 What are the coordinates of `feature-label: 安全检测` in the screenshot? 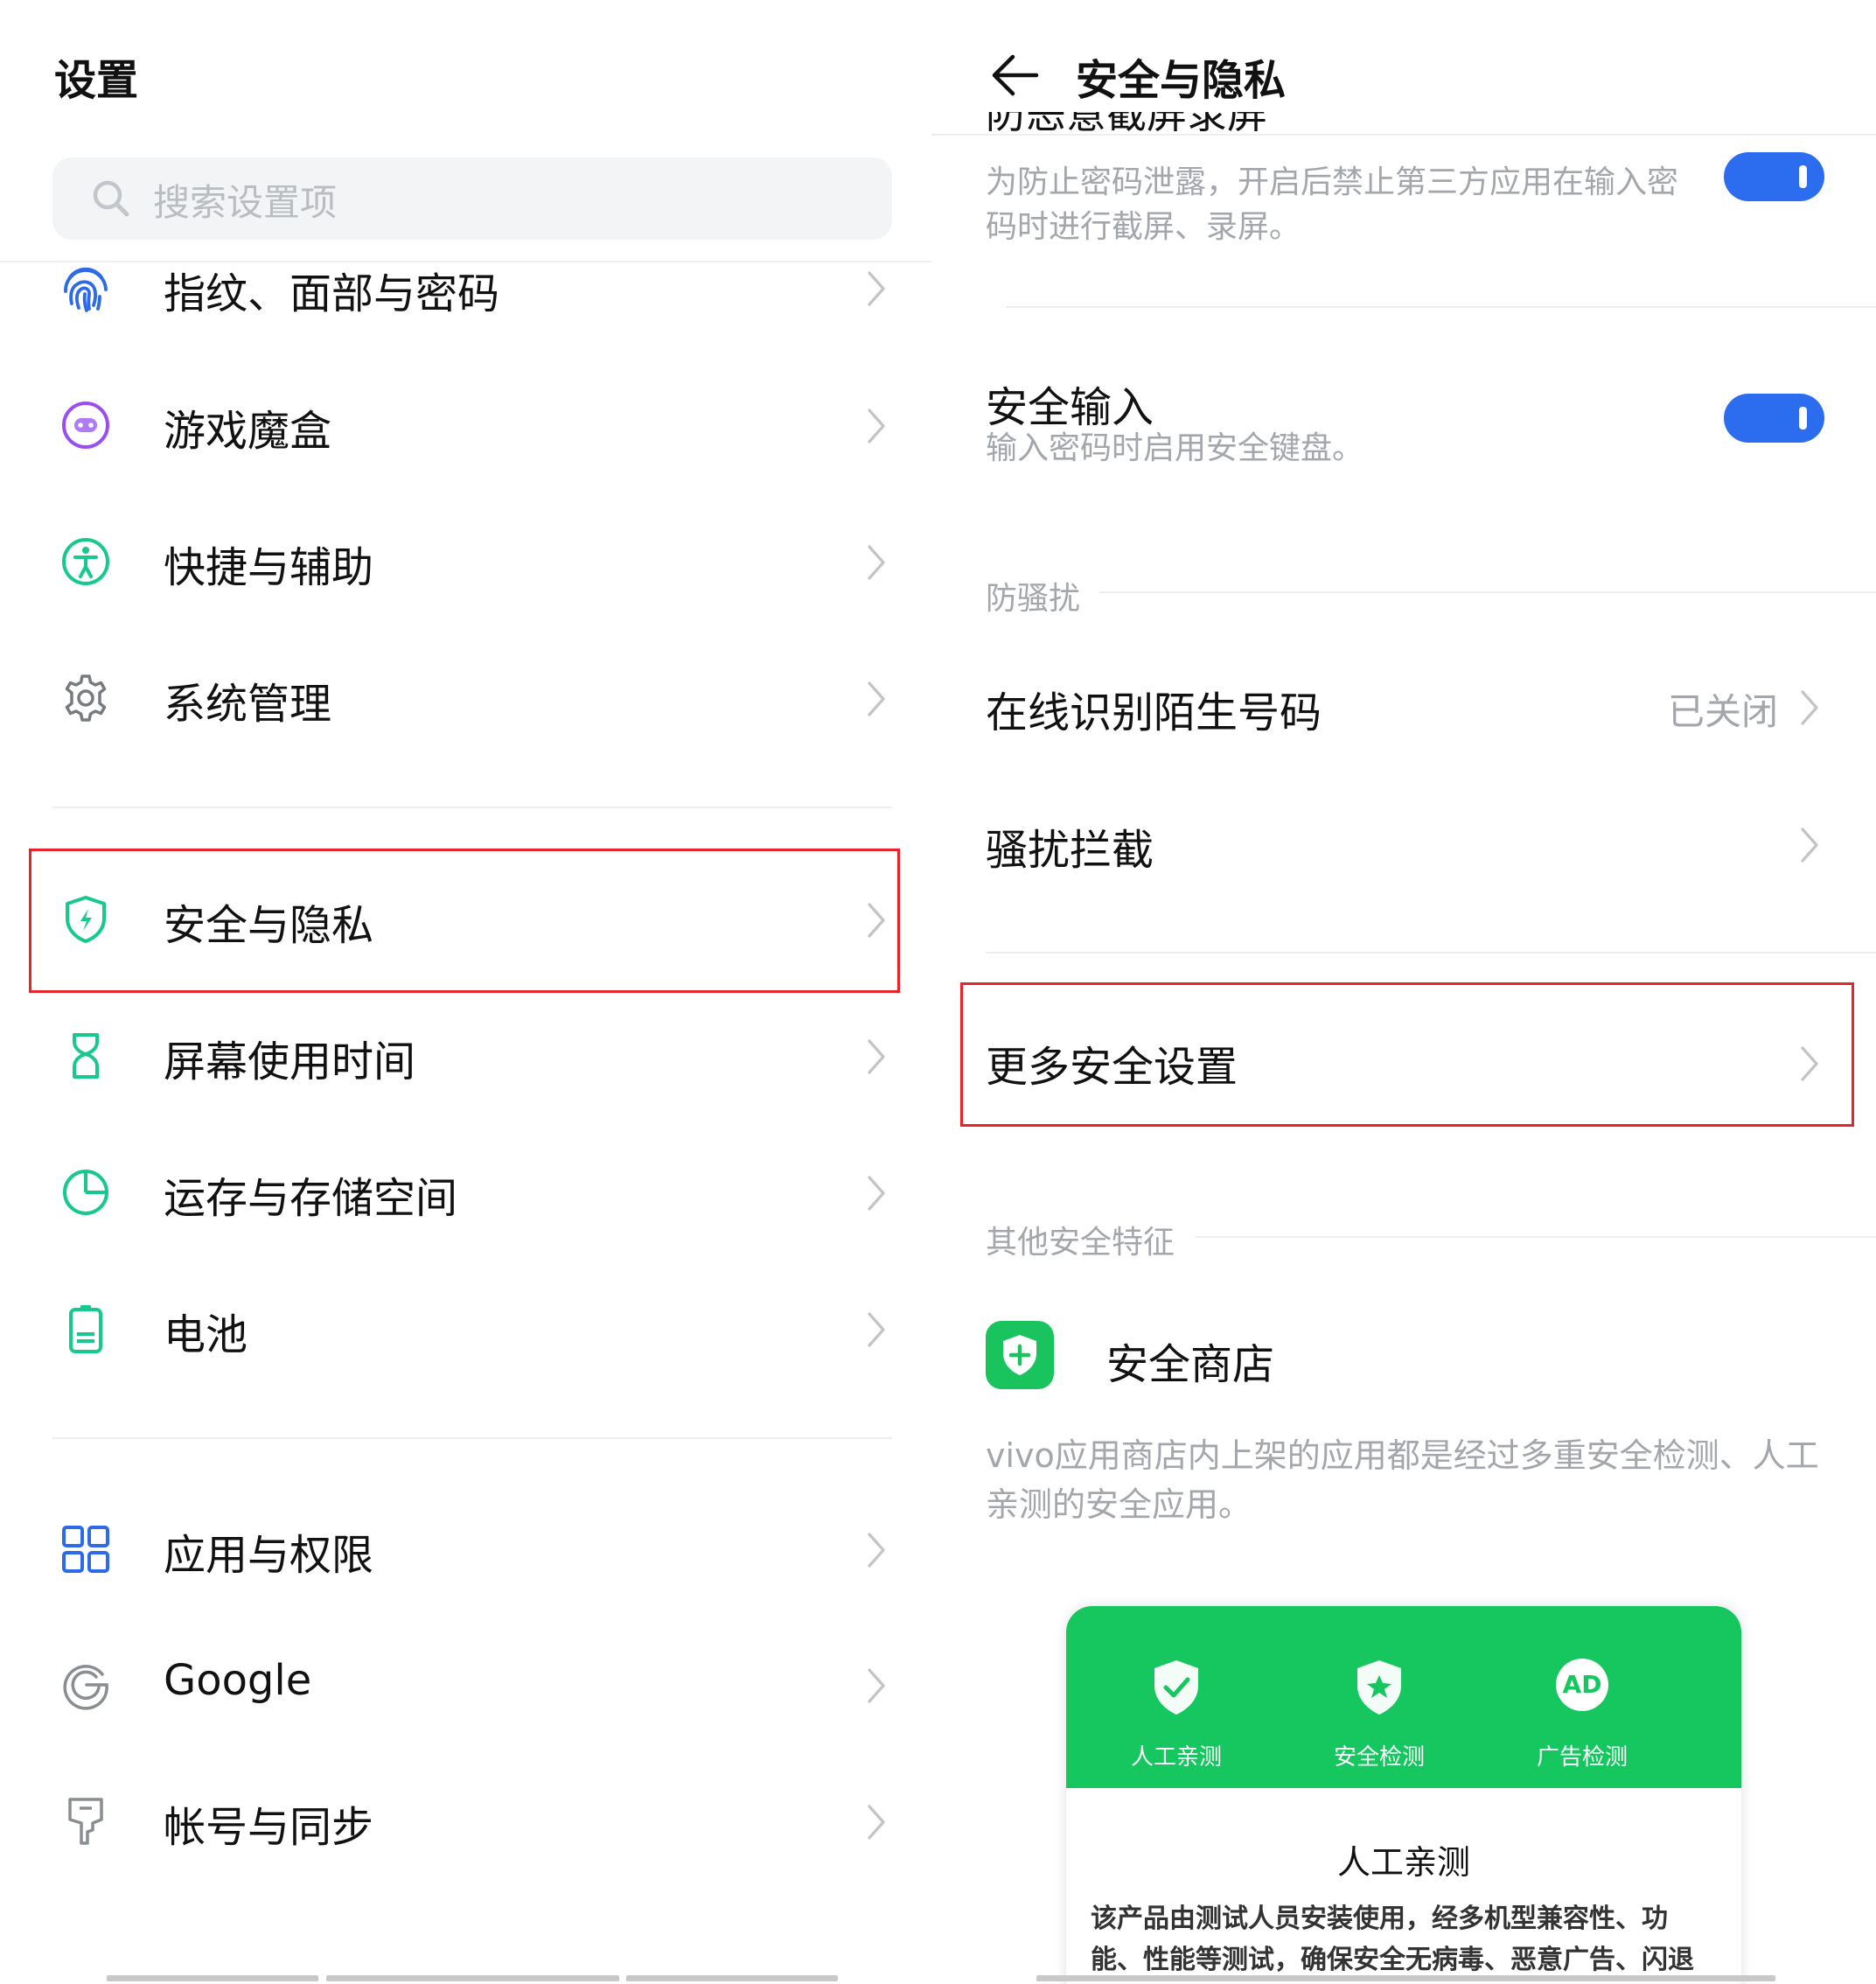 It's located at (1379, 1757).